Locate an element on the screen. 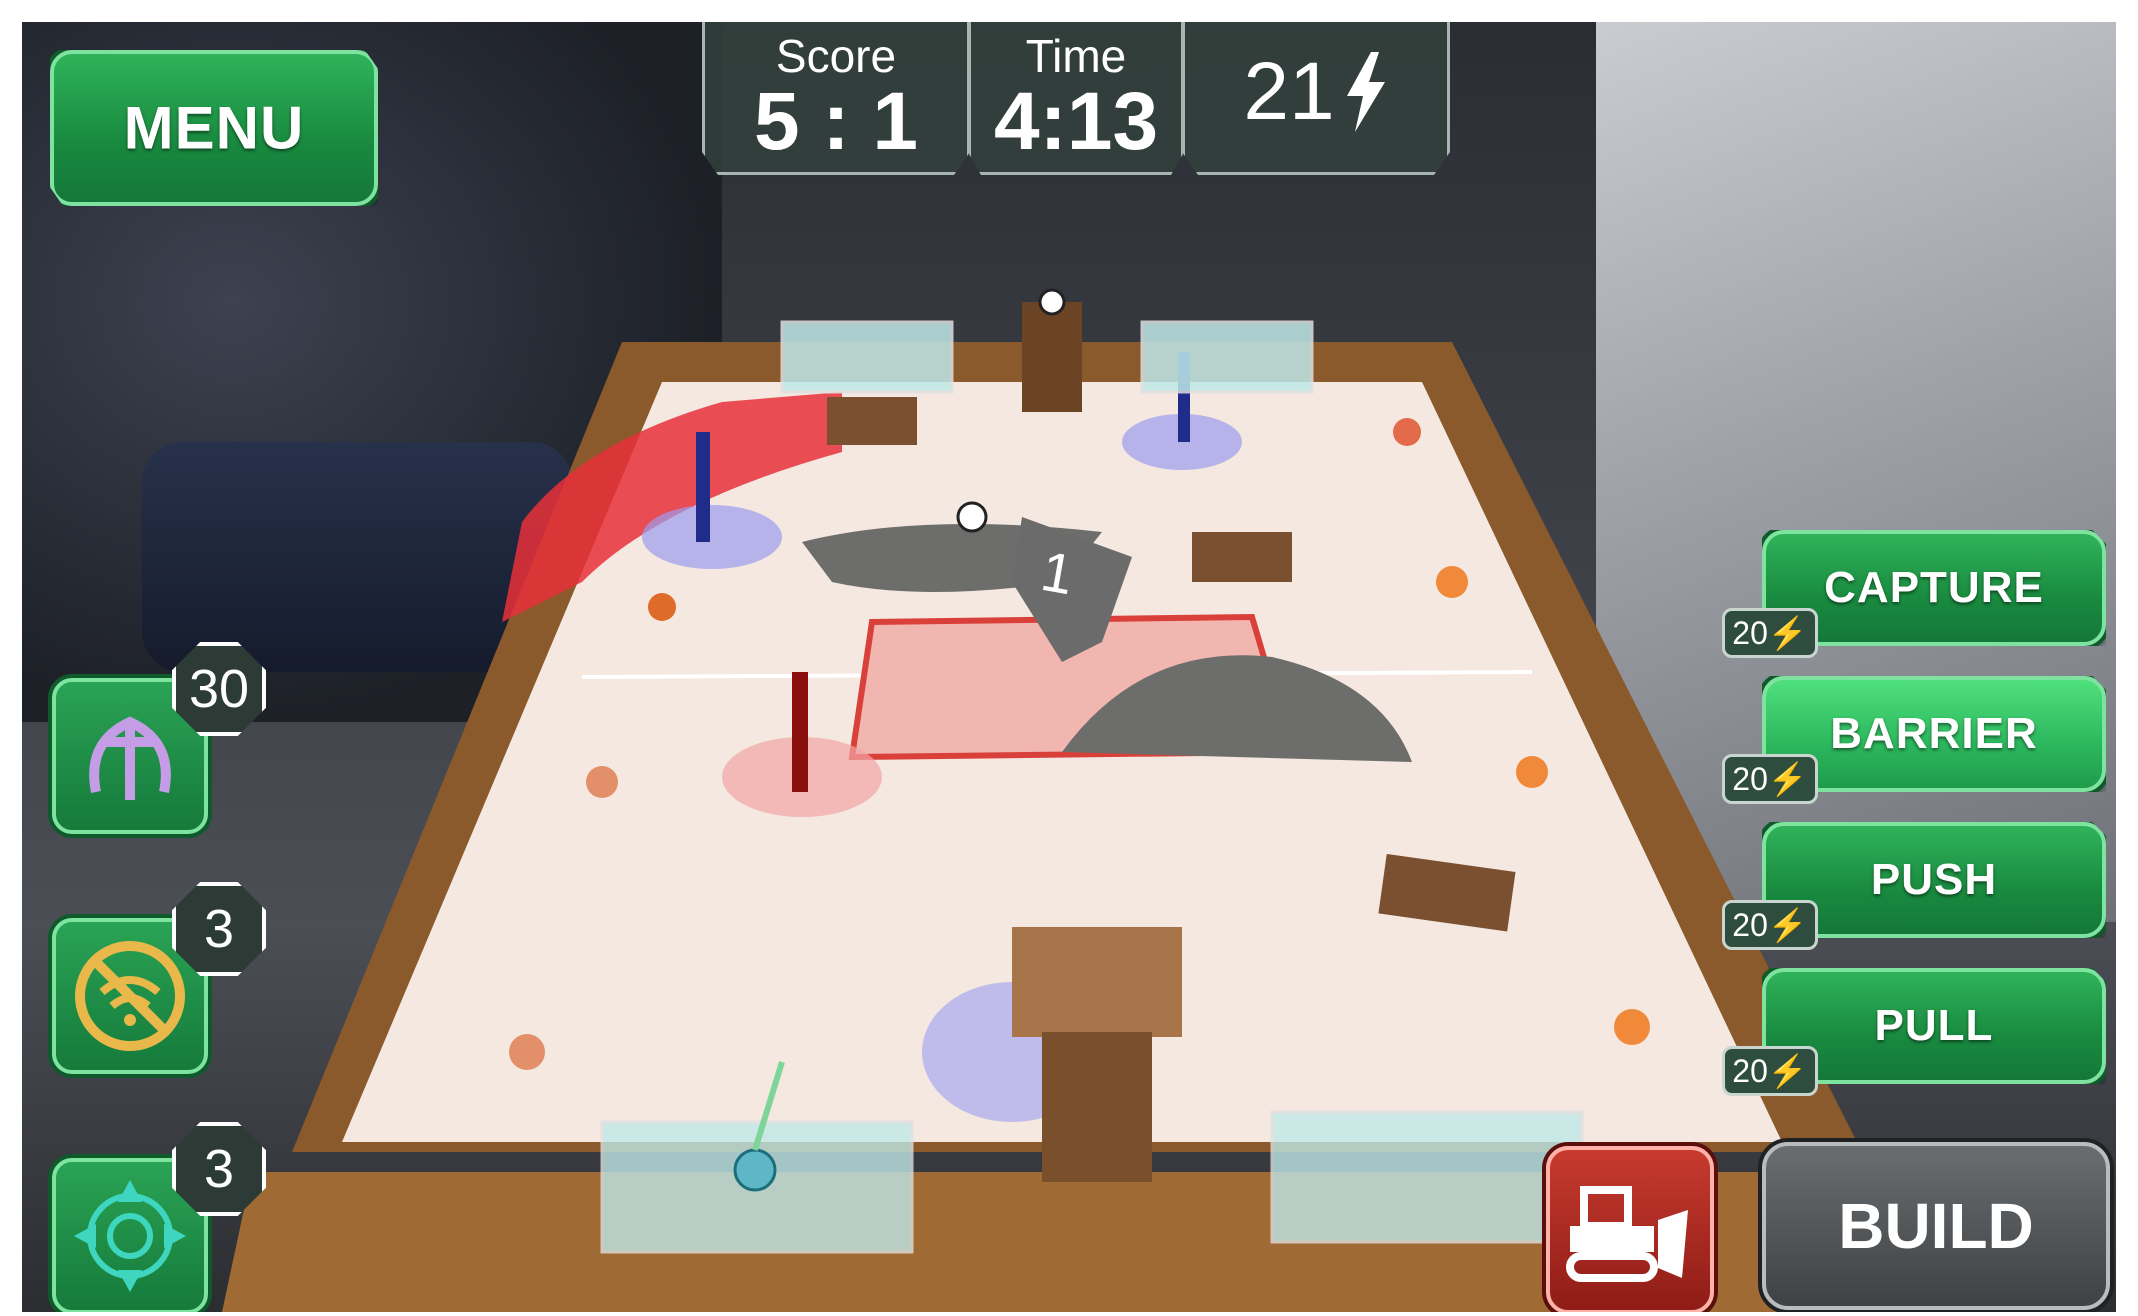  time-panel: Time 4:13 is located at coordinates (1076, 98).